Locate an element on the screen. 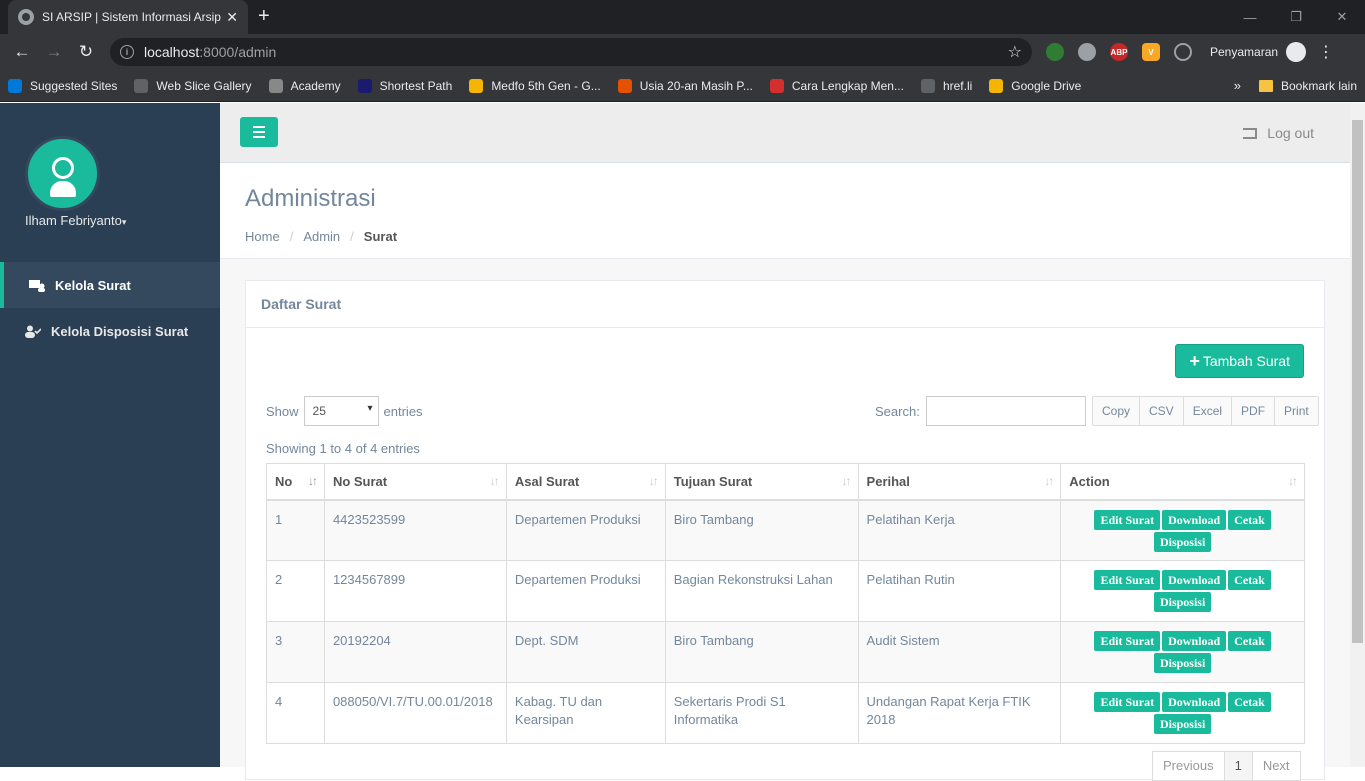 The width and height of the screenshot is (1365, 781). browser-tab: SI ARSIP | Sistem Informasi Arsip ✕ is located at coordinates (128, 17).